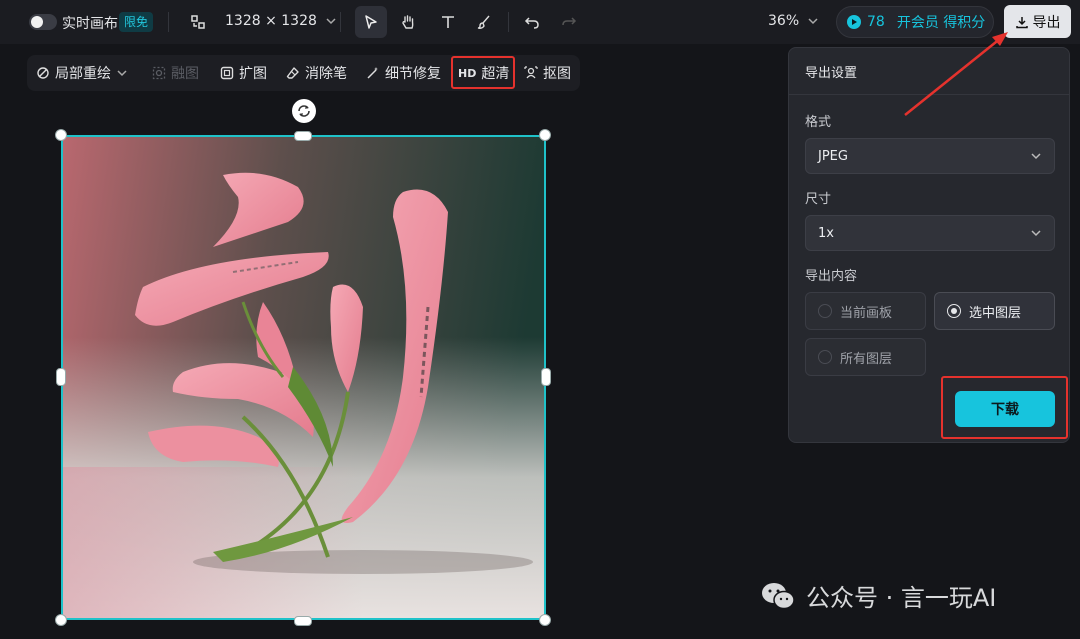  I want to click on watermark-text: 公众号 · 言一玩AI, so click(901, 598).